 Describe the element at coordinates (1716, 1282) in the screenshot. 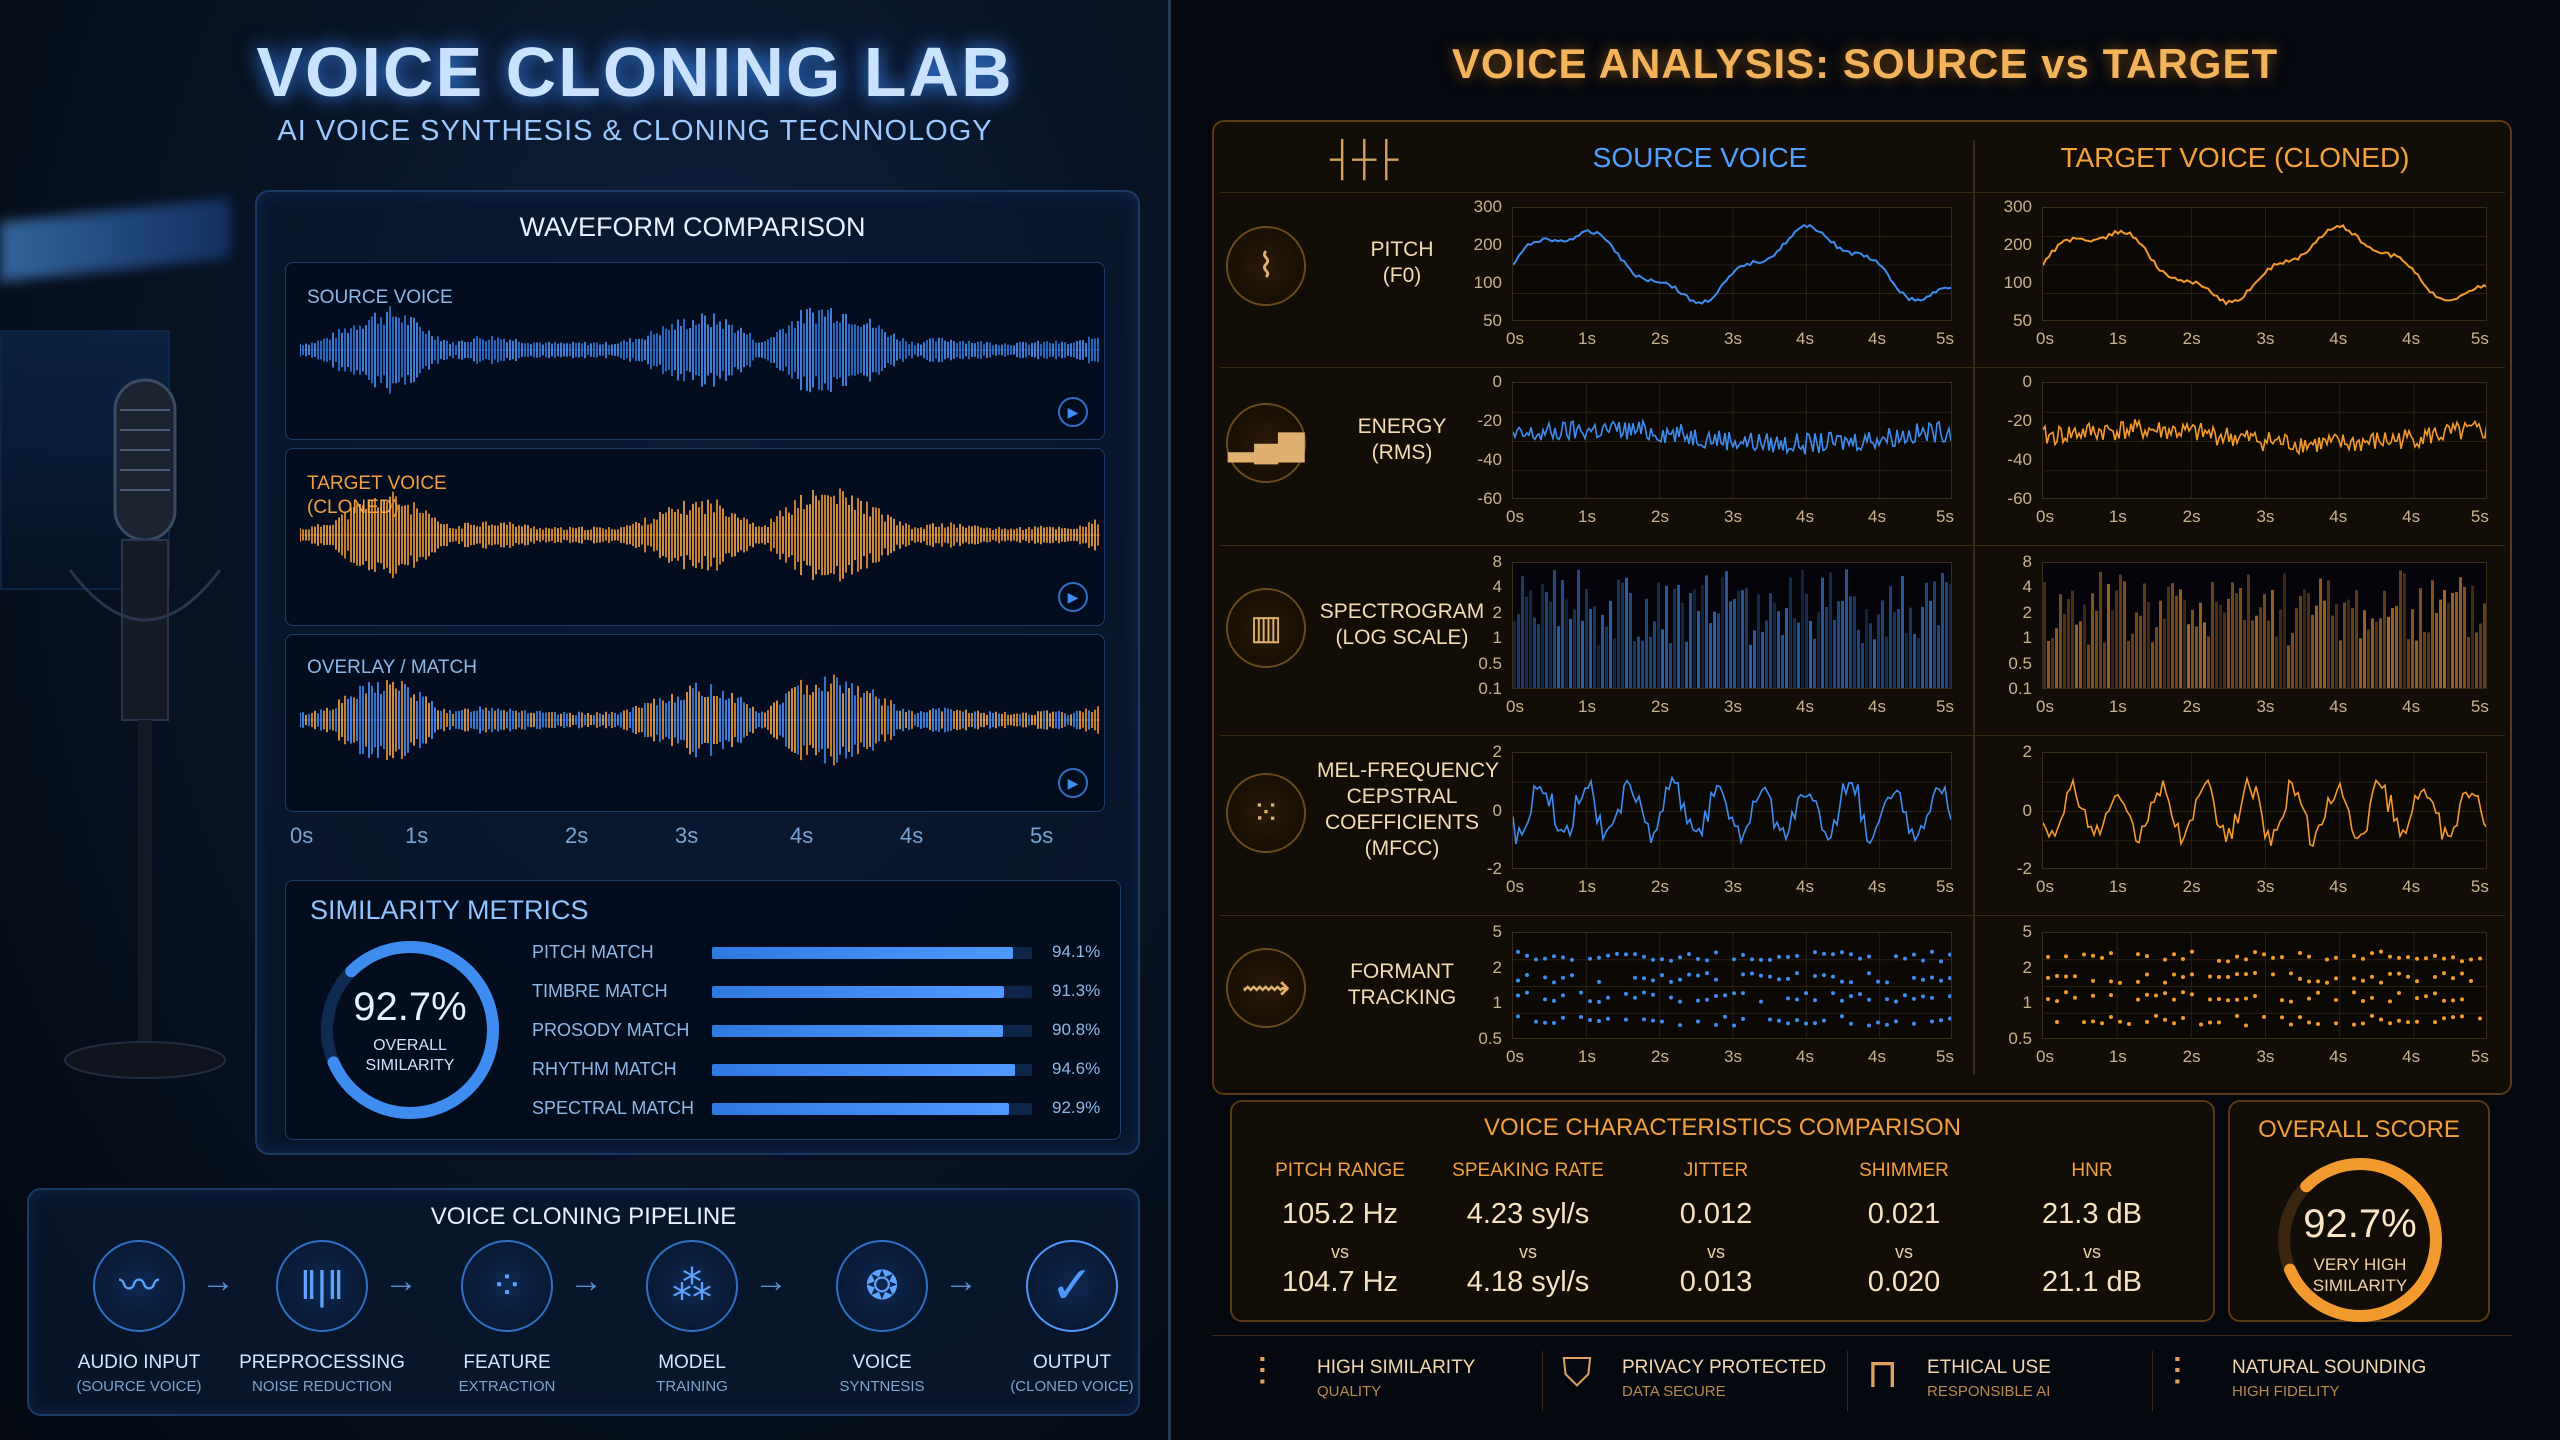

I see `characteristic-target-2: 0.013` at that location.